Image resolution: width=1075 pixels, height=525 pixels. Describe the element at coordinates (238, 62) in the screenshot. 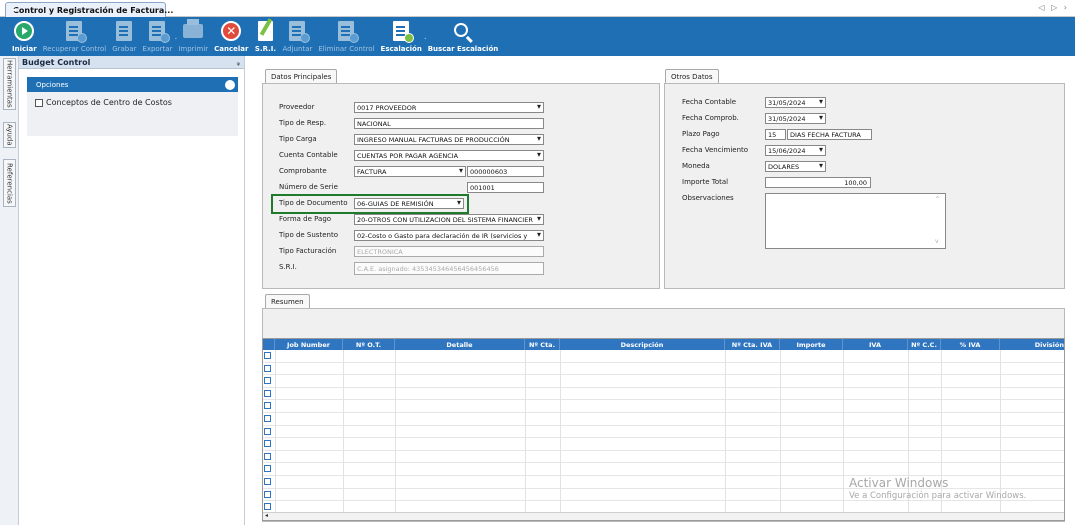

I see `pin-icon: ᵩ` at that location.